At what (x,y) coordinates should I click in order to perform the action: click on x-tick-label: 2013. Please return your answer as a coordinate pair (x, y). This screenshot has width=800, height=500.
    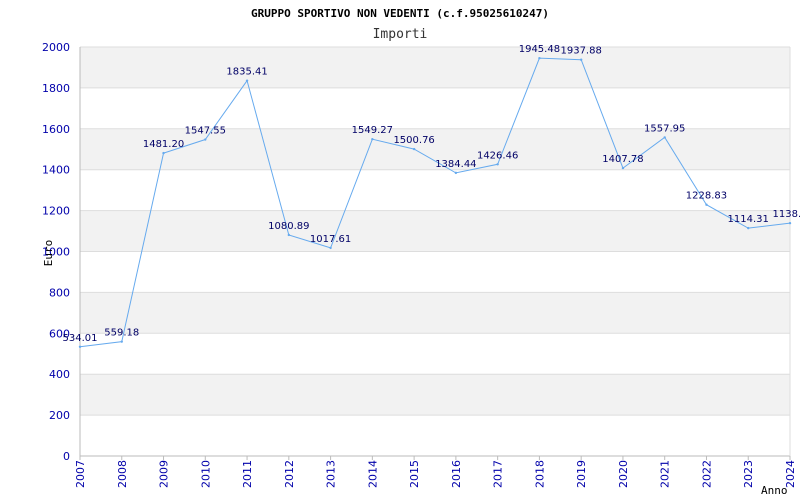
    Looking at the image, I should click on (331, 474).